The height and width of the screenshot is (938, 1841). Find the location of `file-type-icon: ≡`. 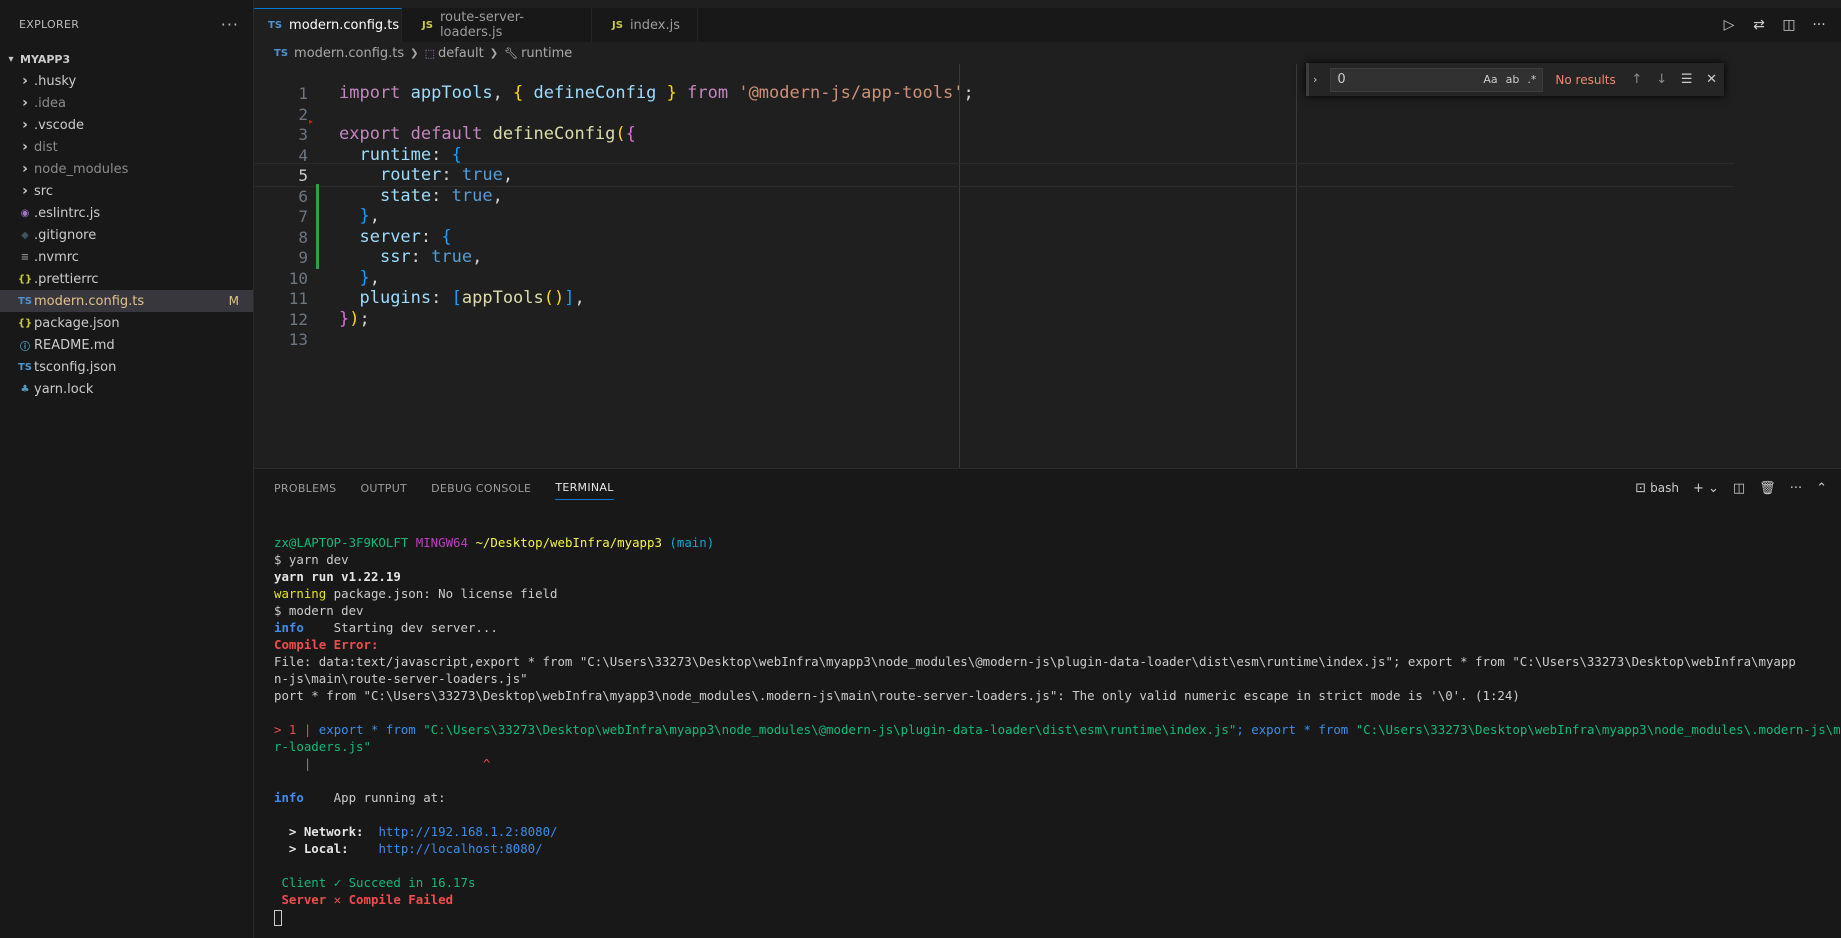

file-type-icon: ≡ is located at coordinates (25, 257).